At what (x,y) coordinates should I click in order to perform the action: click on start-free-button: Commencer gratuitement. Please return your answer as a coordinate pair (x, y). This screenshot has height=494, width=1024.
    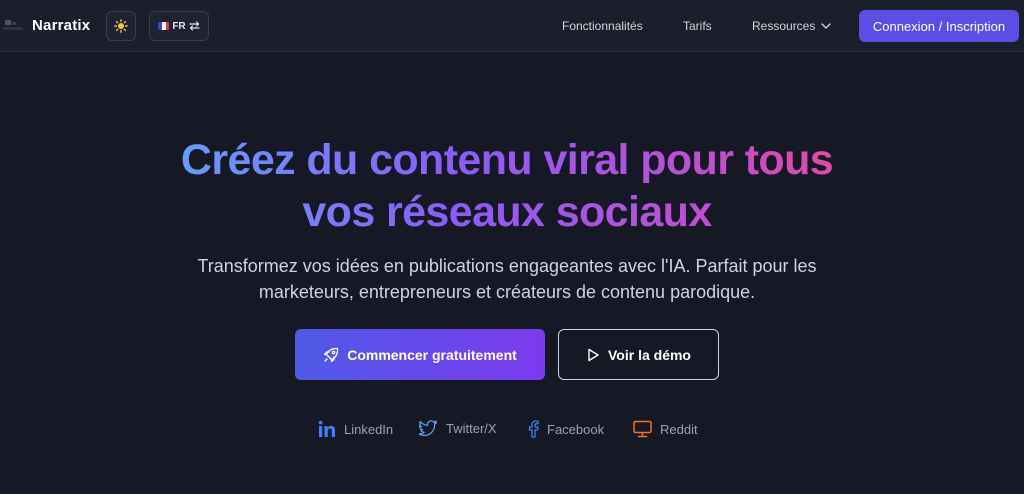
    Looking at the image, I should click on (420, 354).